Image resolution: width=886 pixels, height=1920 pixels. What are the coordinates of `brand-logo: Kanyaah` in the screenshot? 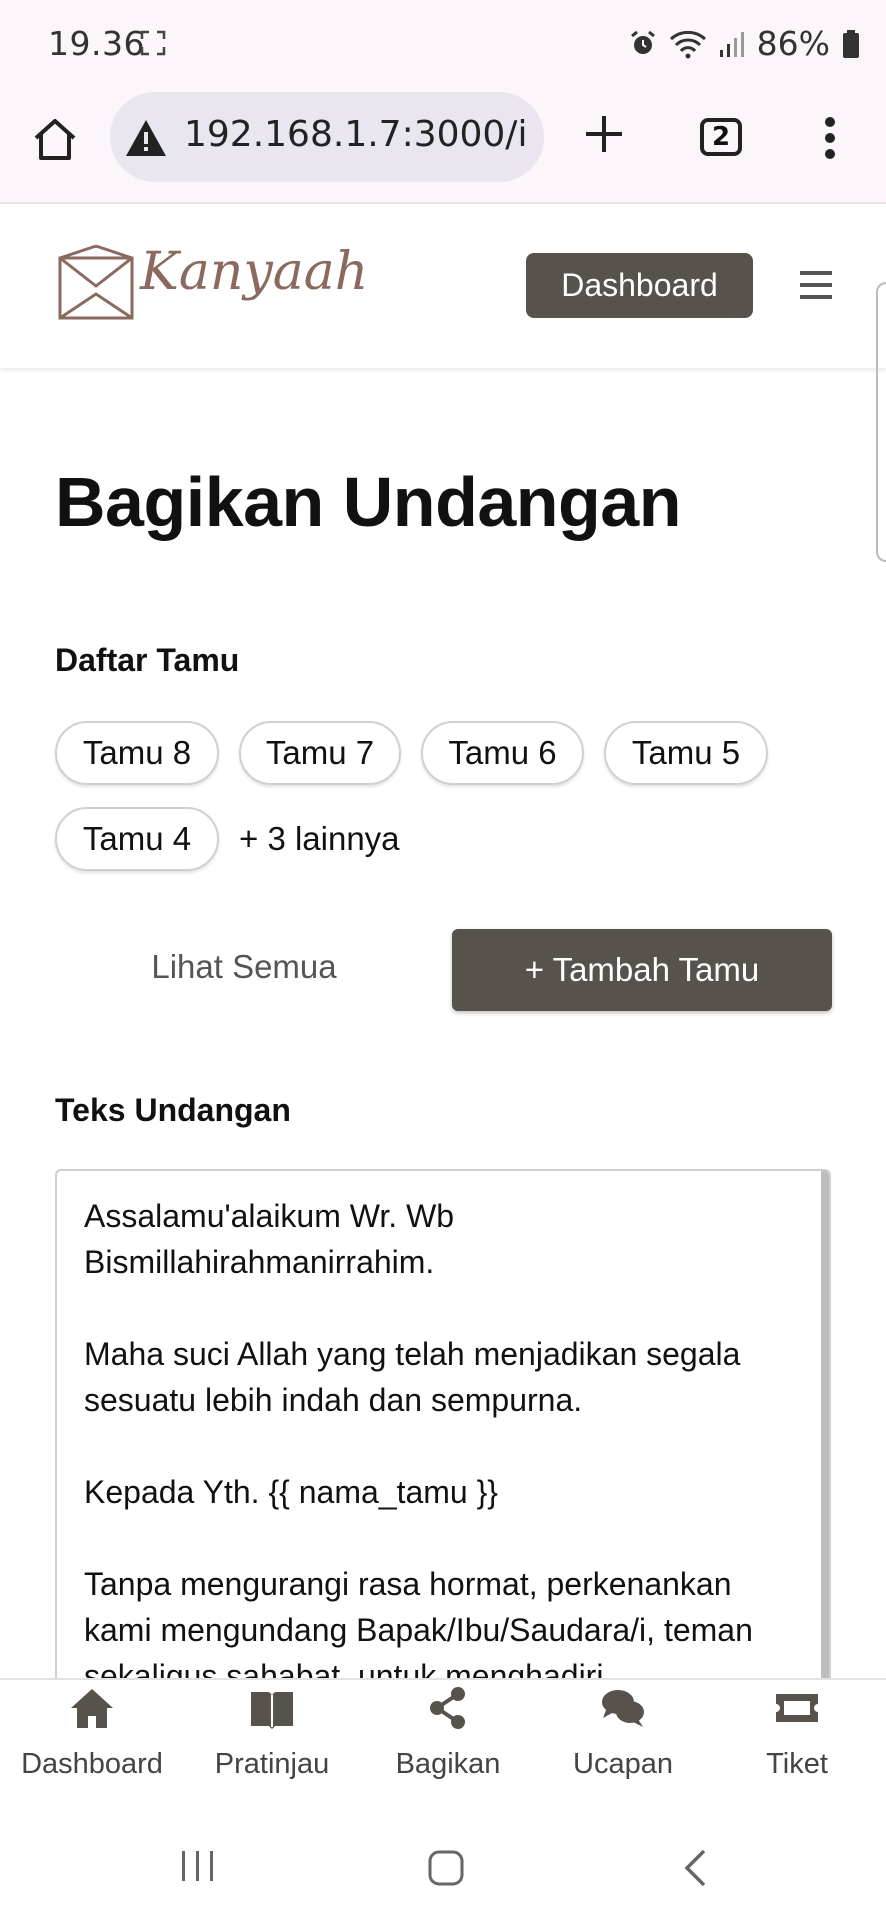 It's located at (212, 285).